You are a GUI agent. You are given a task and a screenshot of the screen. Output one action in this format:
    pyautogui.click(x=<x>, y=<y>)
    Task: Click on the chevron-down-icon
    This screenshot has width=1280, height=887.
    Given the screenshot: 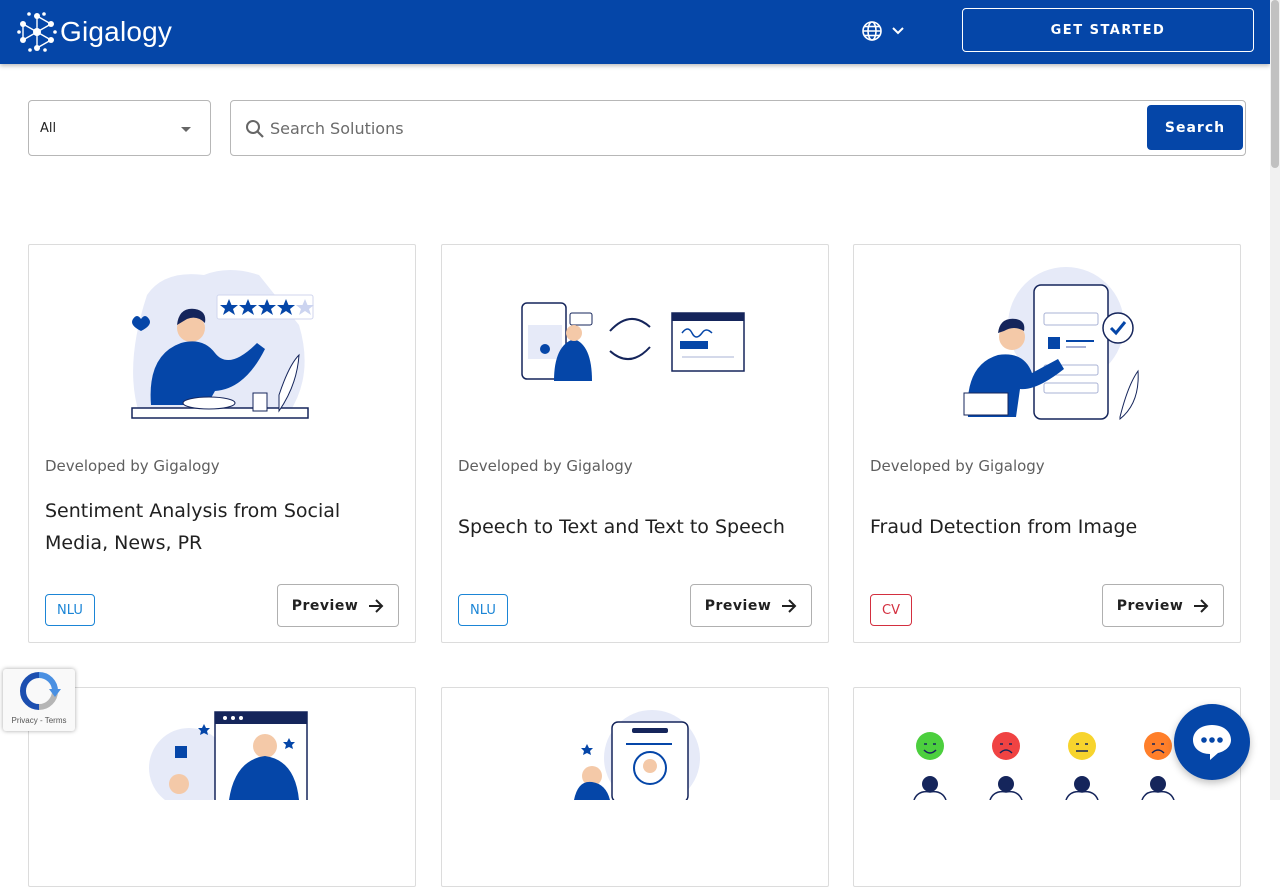 What is the action you would take?
    pyautogui.click(x=898, y=31)
    